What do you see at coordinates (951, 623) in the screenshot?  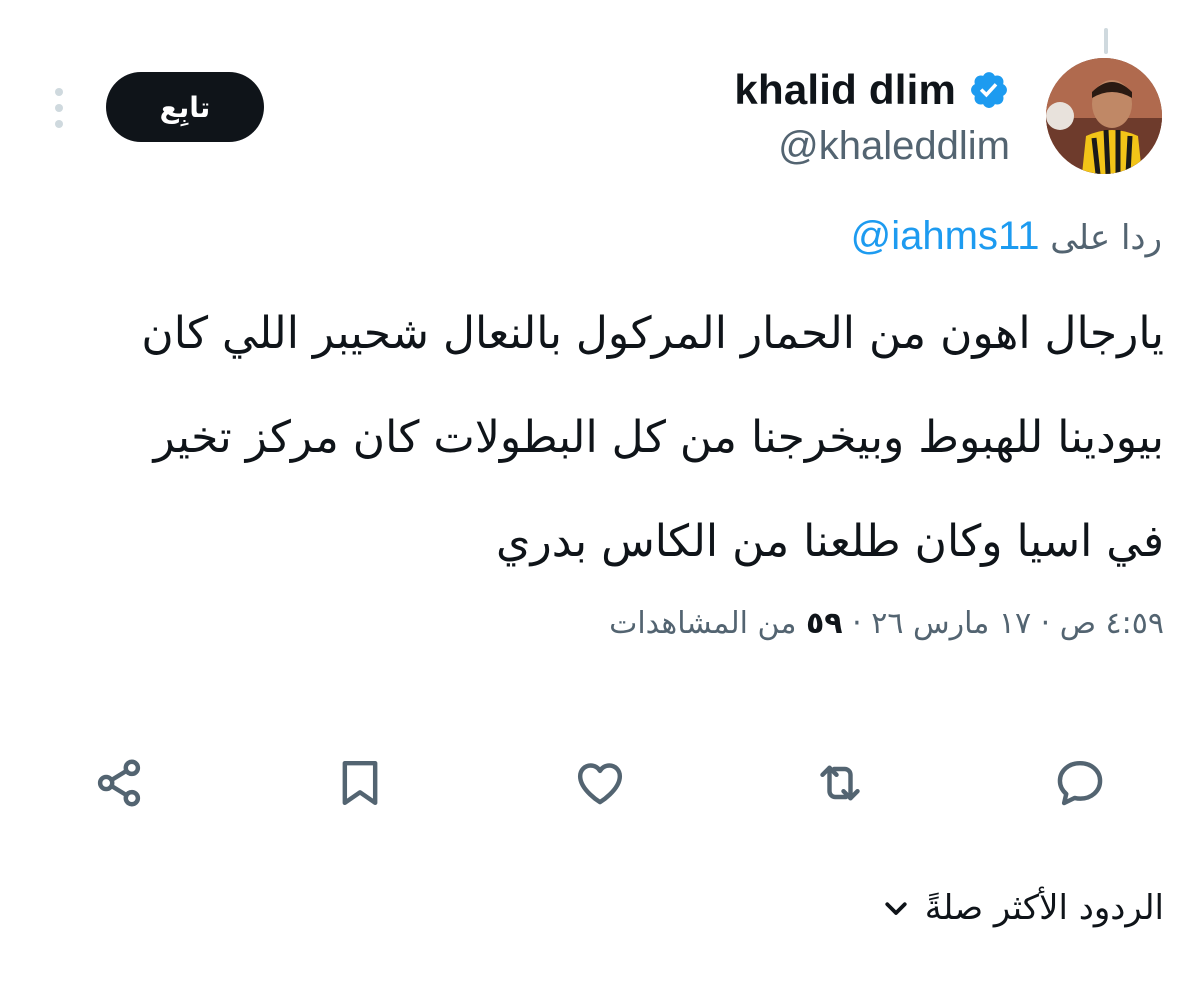 I see `tweet-date: ١٧ مارس ٢٦` at bounding box center [951, 623].